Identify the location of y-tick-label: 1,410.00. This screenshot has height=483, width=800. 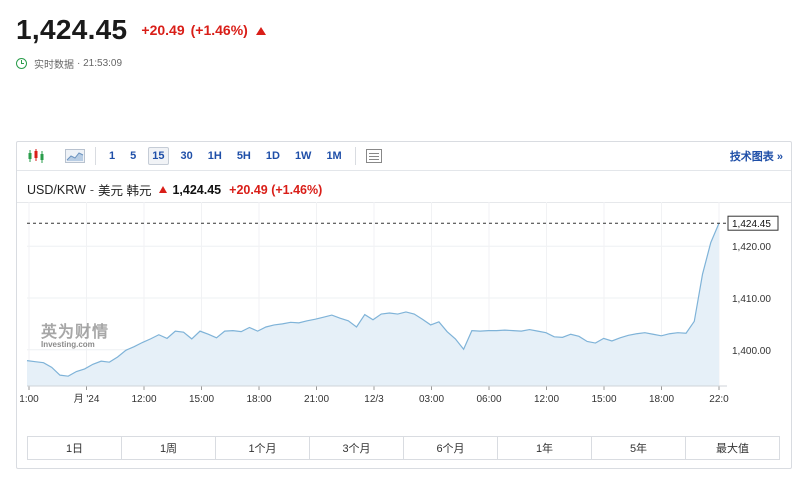
(751, 299).